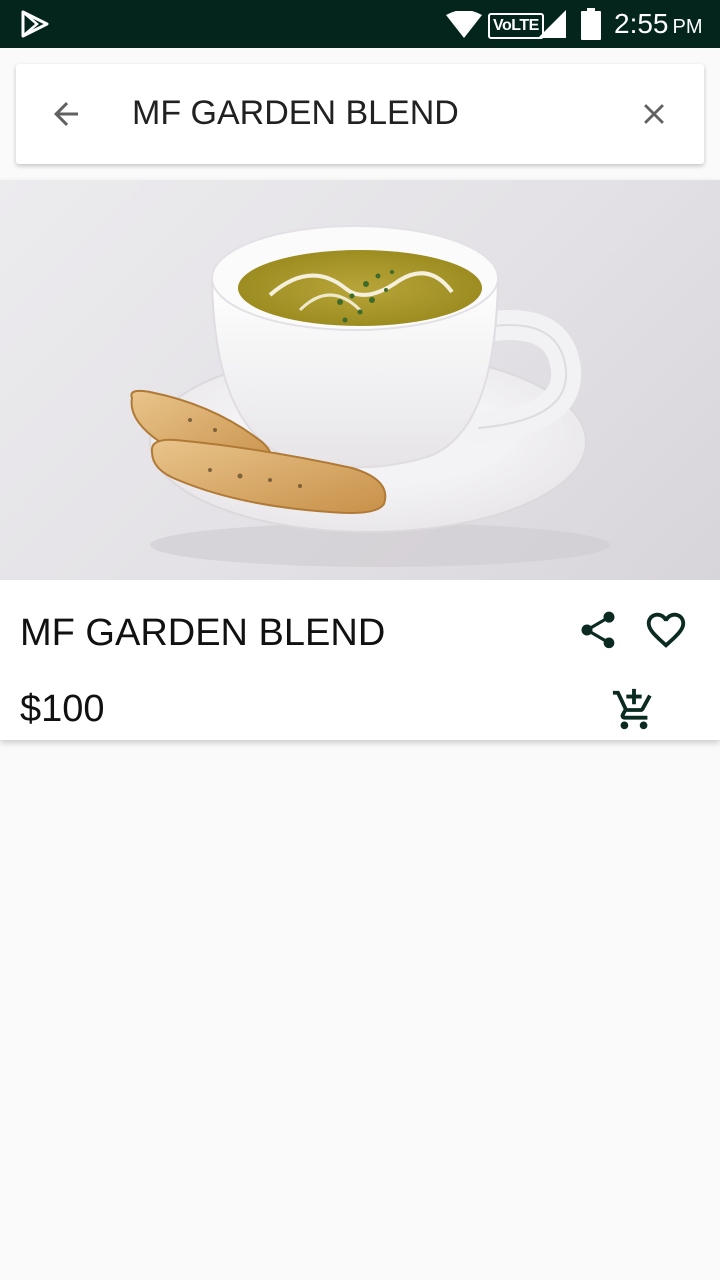  I want to click on back-button, so click(66, 114).